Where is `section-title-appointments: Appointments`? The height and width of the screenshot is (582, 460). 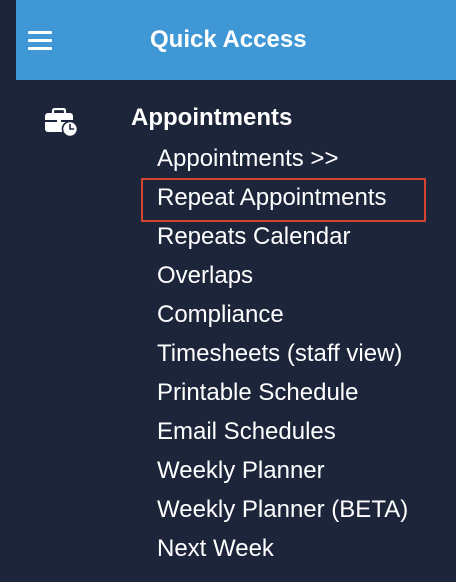
section-title-appointments: Appointments is located at coordinates (212, 117).